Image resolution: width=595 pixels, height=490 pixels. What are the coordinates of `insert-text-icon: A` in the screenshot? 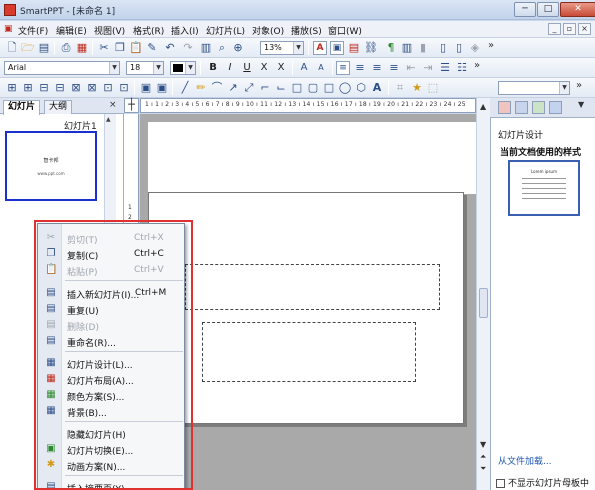 It's located at (320, 48).